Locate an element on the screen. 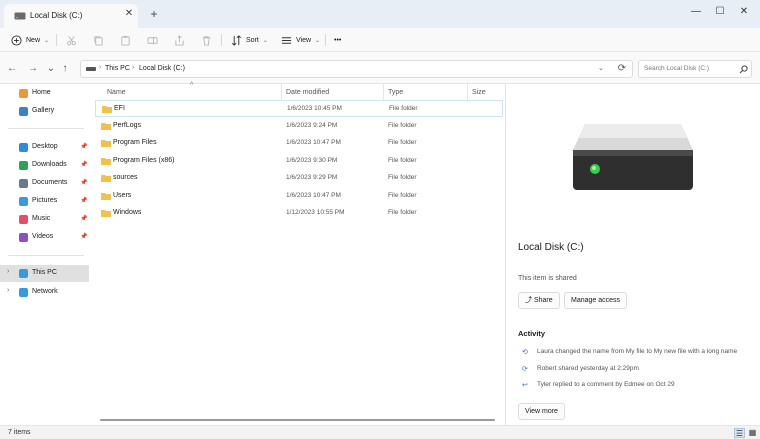 The height and width of the screenshot is (439, 760). drive-icon is located at coordinates (91, 69).